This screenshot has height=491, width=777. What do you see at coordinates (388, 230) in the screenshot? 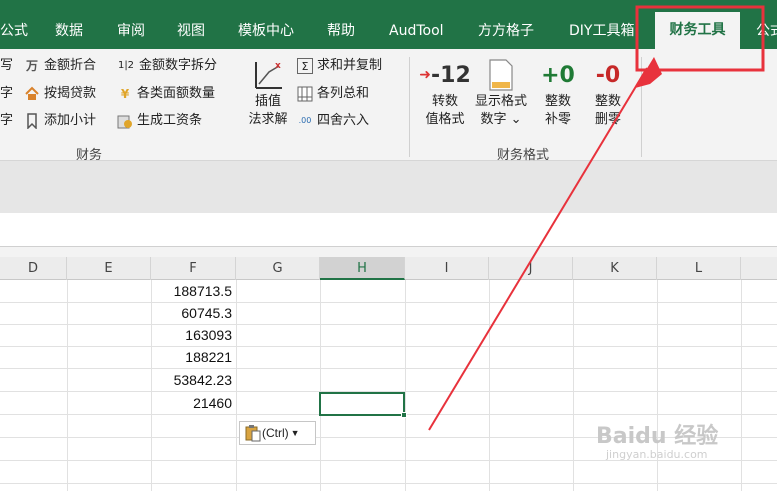
I see `formula-bar` at bounding box center [388, 230].